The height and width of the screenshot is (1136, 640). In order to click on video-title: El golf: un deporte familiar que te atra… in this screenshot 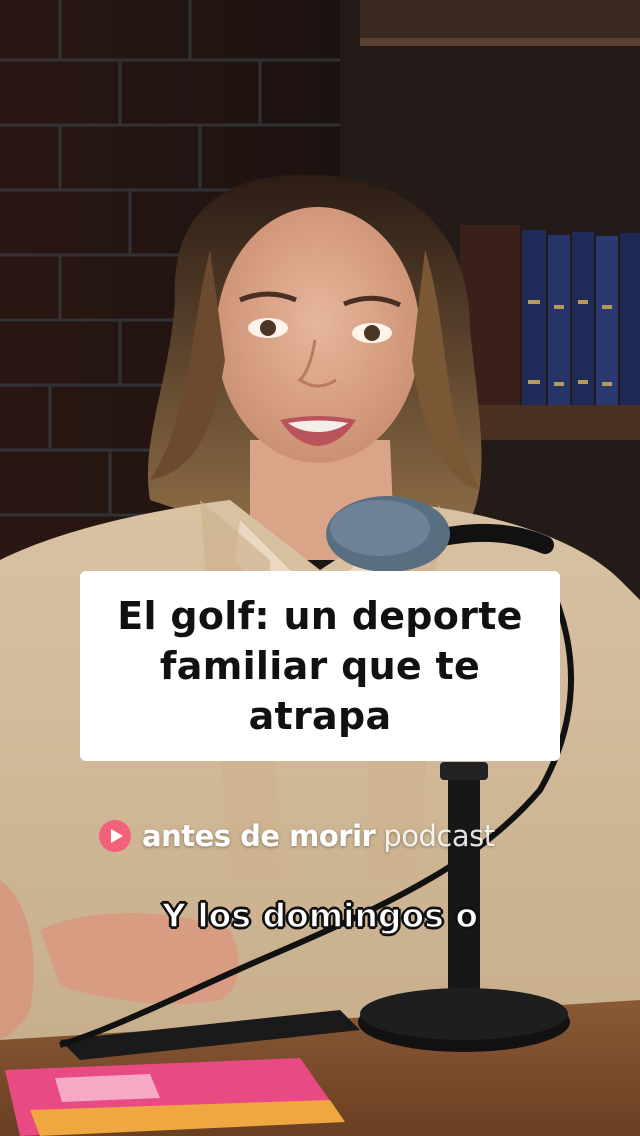, I will do `click(320, 666)`.